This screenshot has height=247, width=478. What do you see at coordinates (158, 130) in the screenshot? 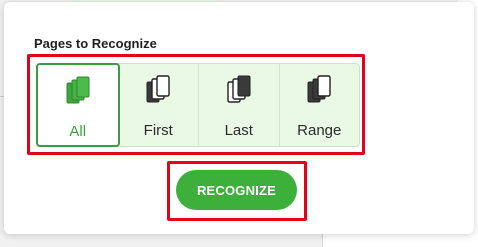
I see `option-first-label: First` at bounding box center [158, 130].